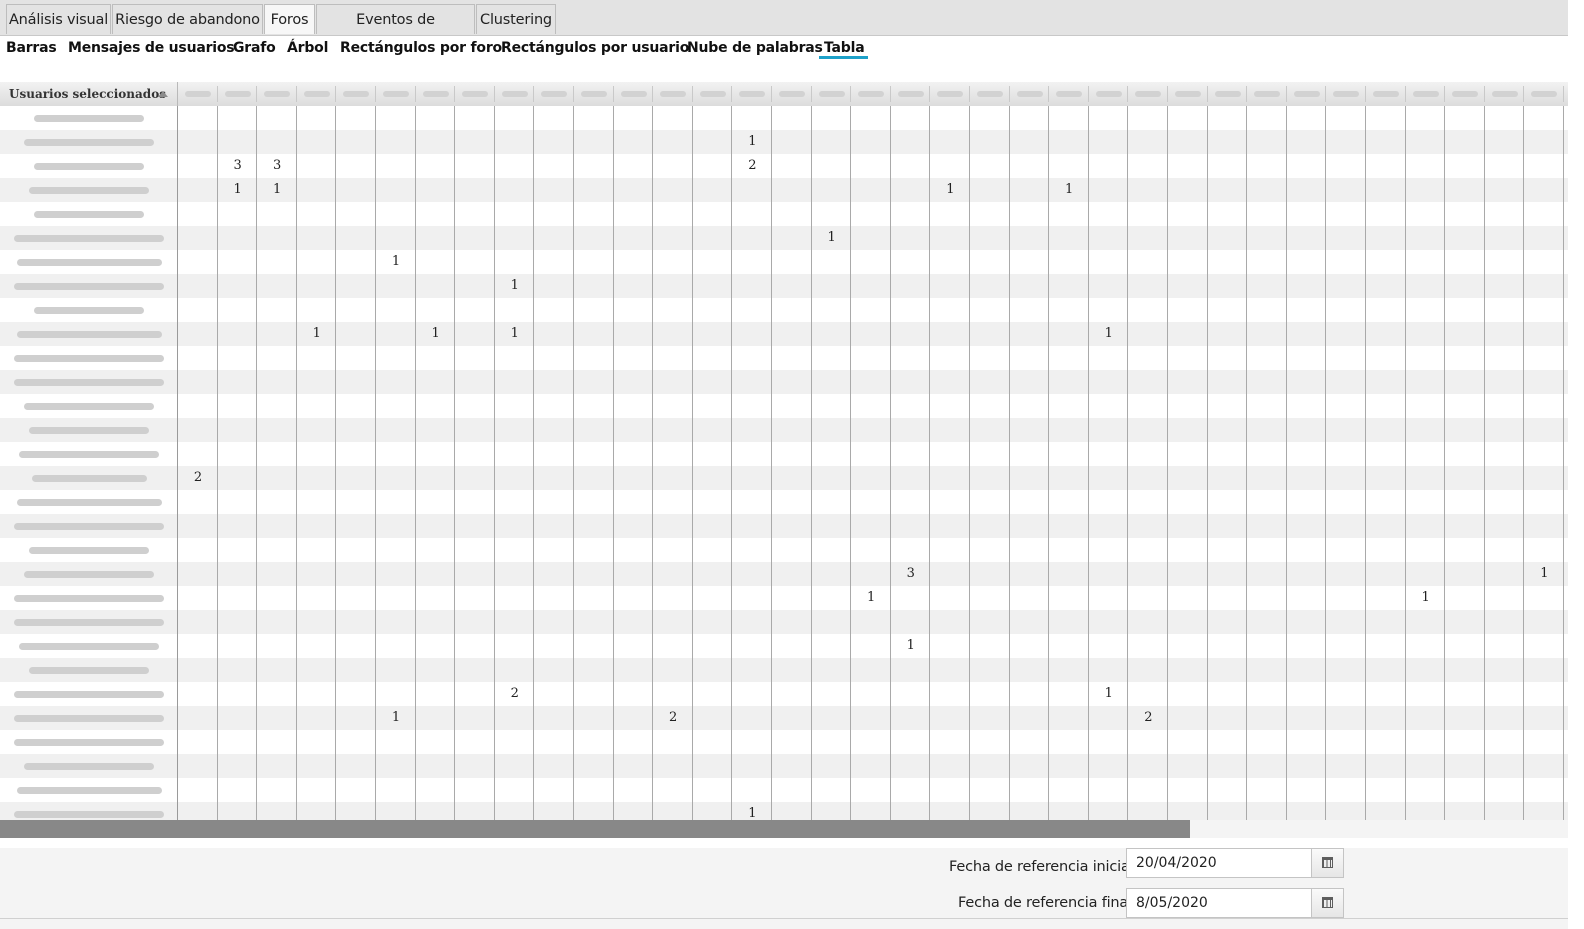  Describe the element at coordinates (31, 48) in the screenshot. I see `subtab-barras: Barras` at that location.